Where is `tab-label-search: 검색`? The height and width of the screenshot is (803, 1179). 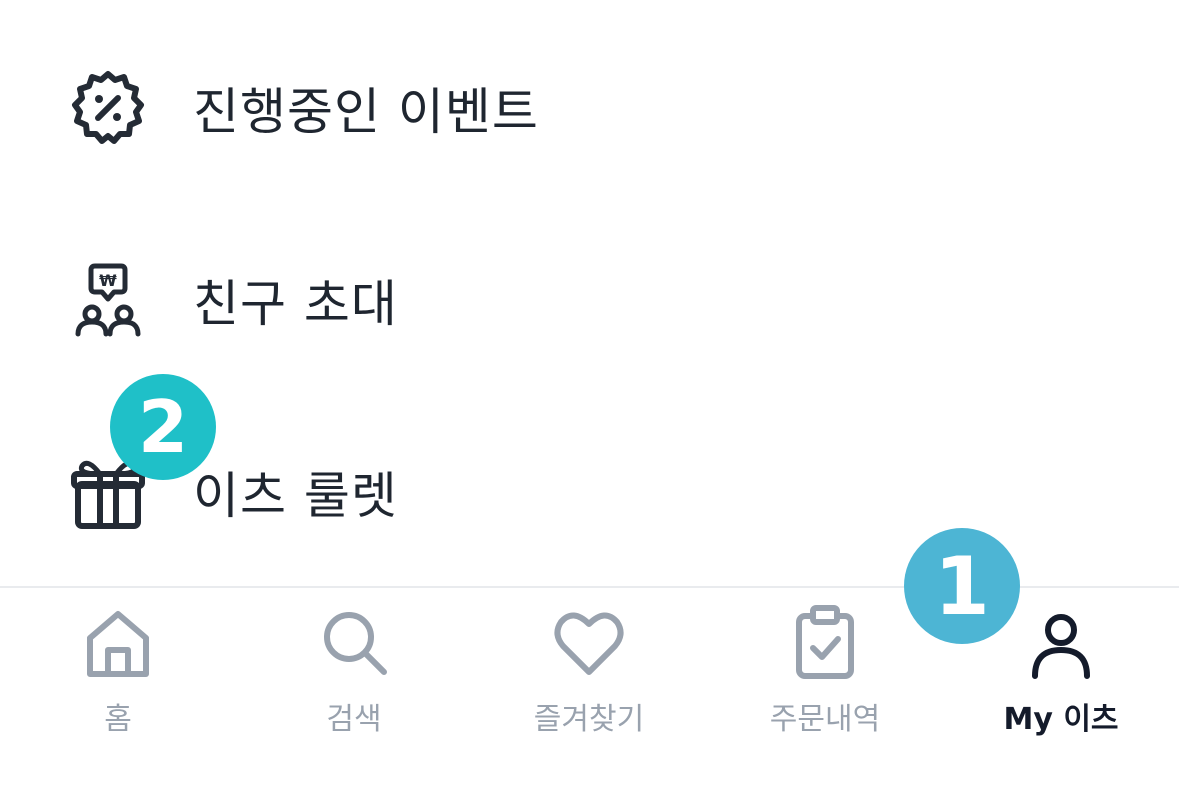
tab-label-search: 검색 is located at coordinates (354, 719).